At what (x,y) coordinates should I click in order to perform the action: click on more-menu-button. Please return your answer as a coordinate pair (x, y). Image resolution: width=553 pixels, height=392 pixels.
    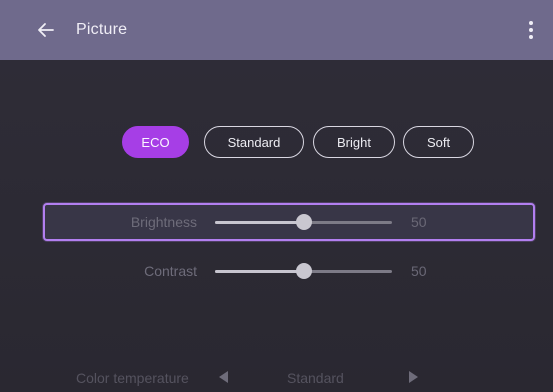
    Looking at the image, I should click on (531, 30).